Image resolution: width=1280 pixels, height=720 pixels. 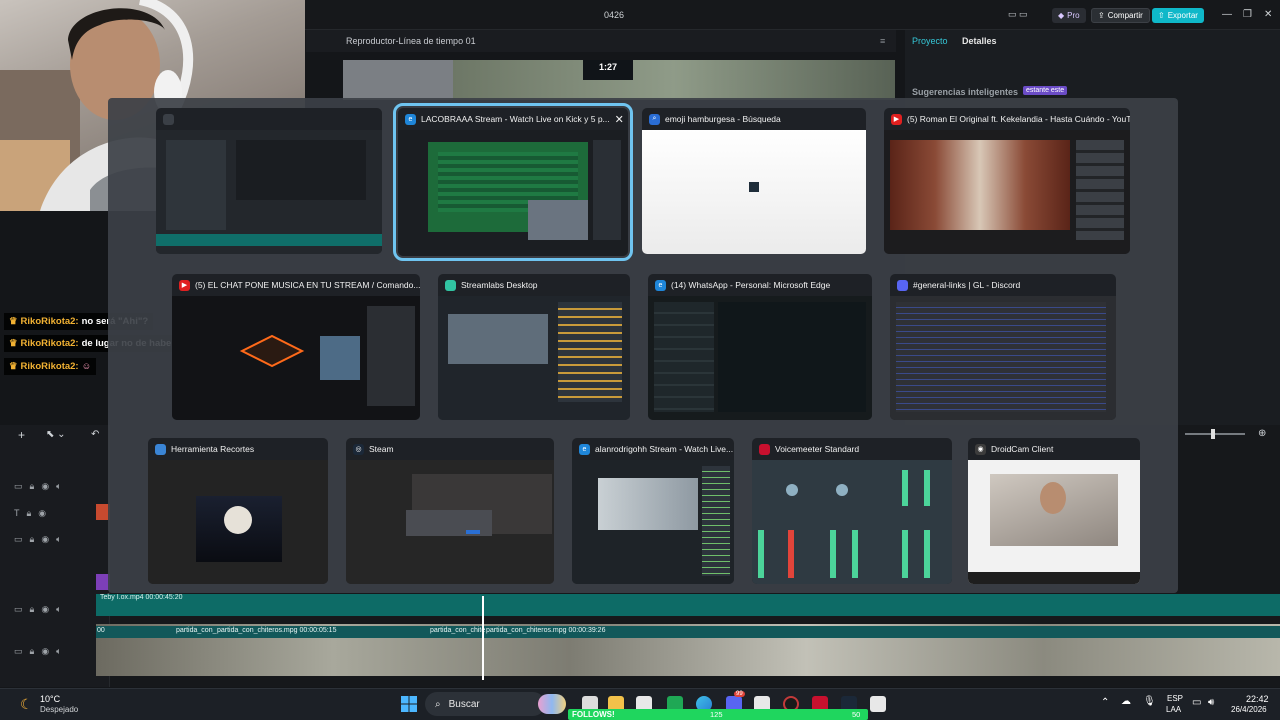 What do you see at coordinates (213, 449) in the screenshot?
I see `window-title: Herramienta Recortes` at bounding box center [213, 449].